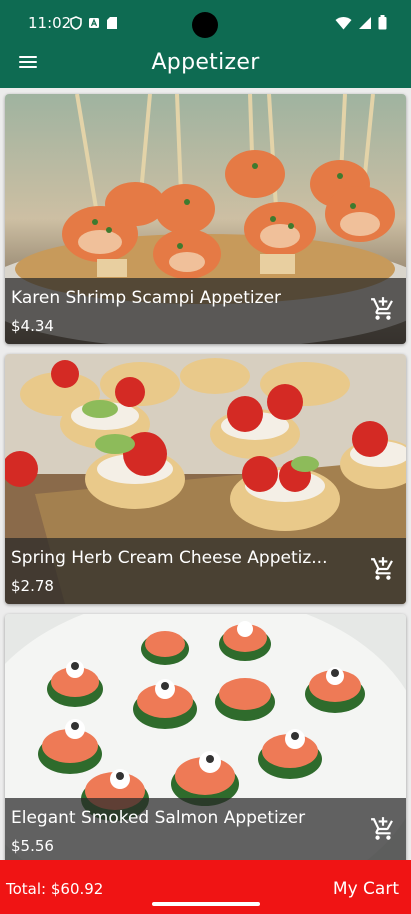 The width and height of the screenshot is (411, 914). Describe the element at coordinates (206, 904) in the screenshot. I see `gesture-nav-handle` at that location.